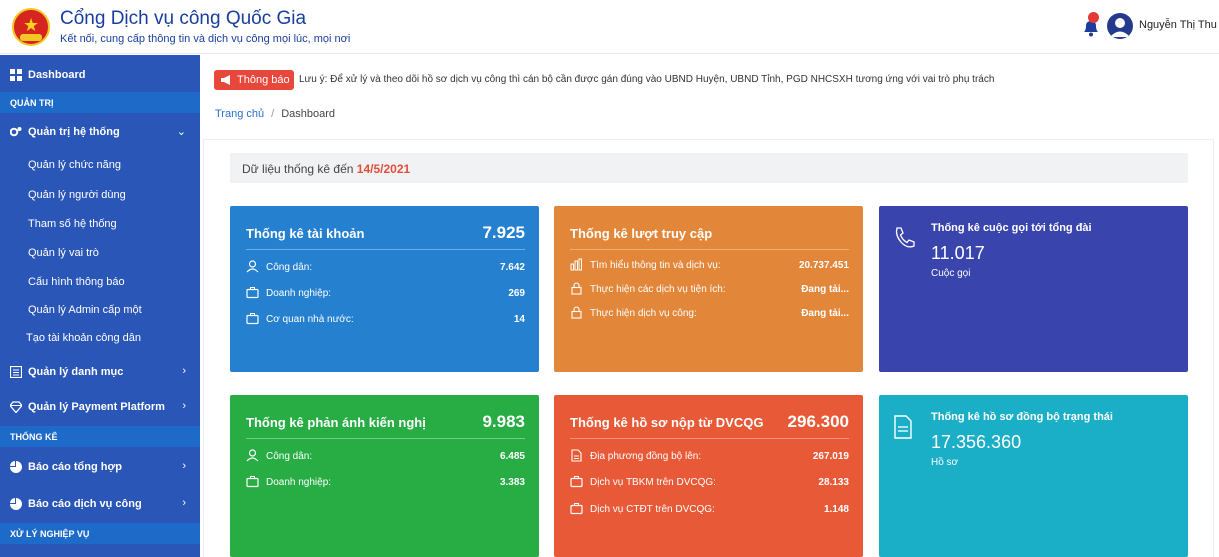  I want to click on megaphone-icon, so click(225, 80).